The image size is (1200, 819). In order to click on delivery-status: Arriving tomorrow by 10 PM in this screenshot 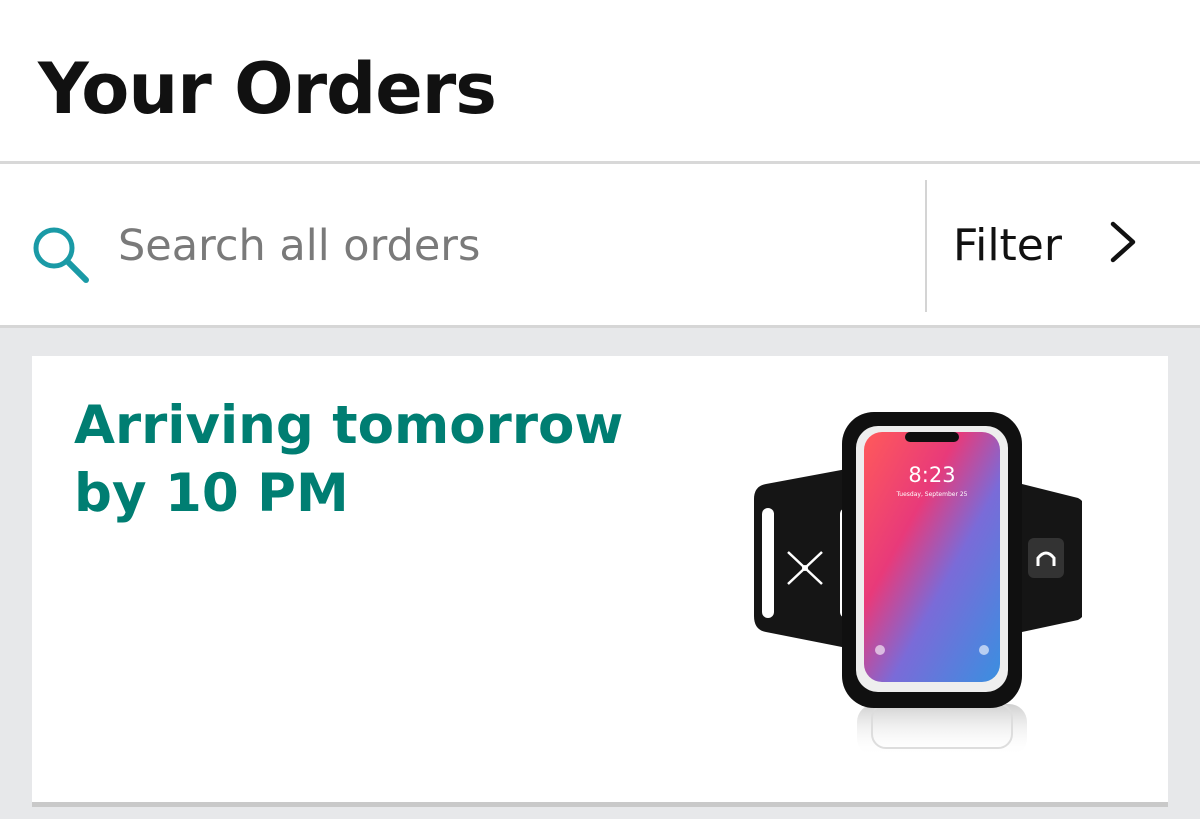, I will do `click(349, 459)`.